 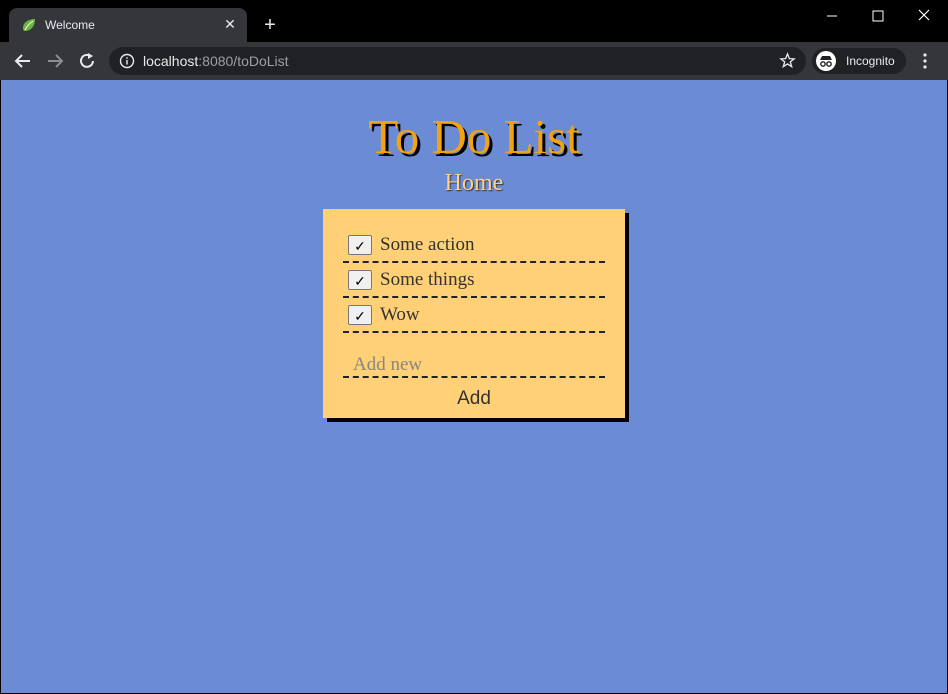 I want to click on incognito-badge: Incognito, so click(x=859, y=61).